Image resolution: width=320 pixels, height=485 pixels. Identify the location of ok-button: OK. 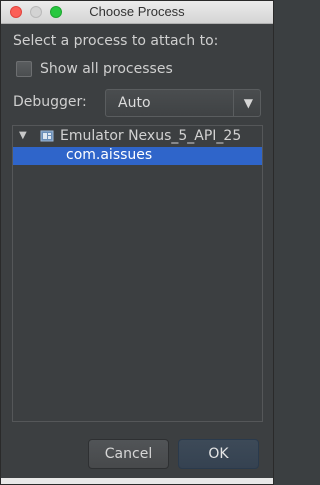
(218, 454).